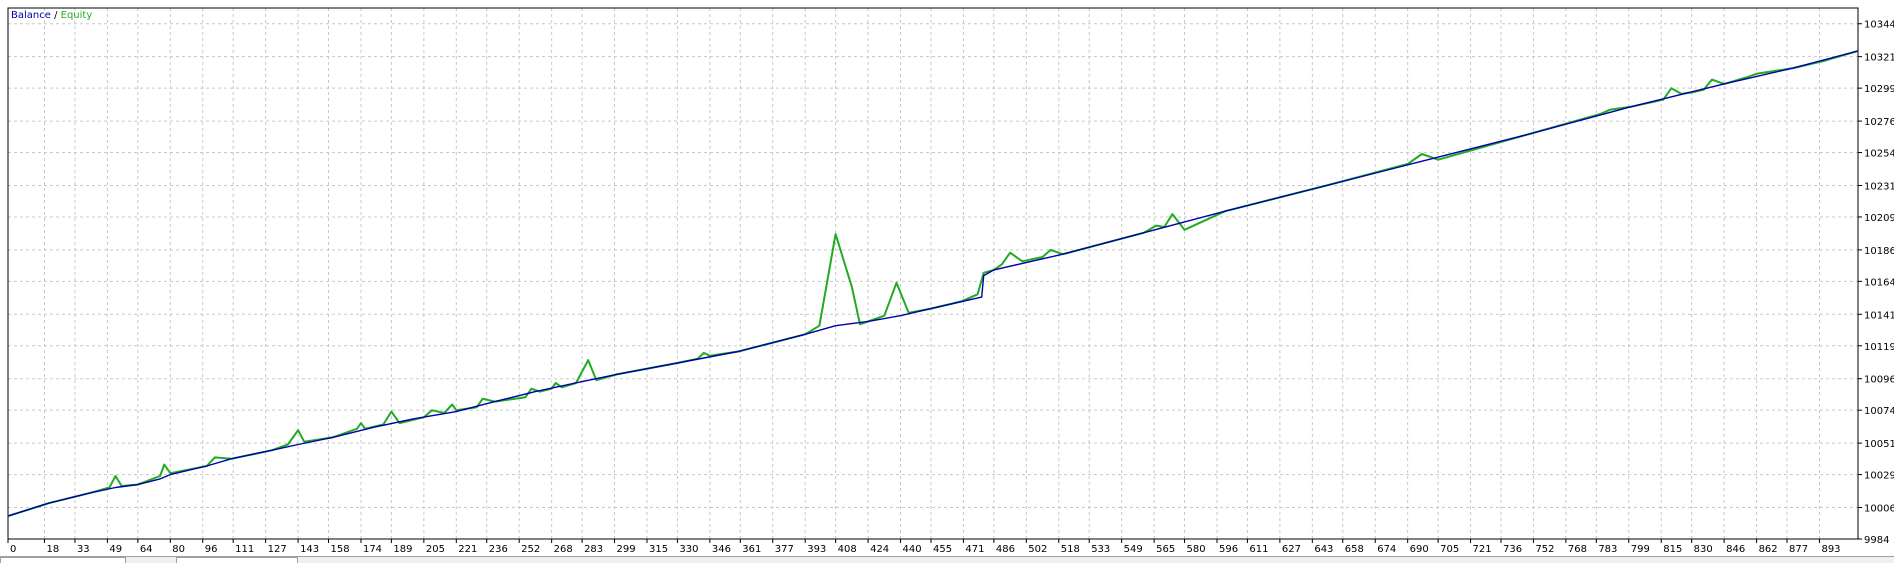 The width and height of the screenshot is (1894, 563). Describe the element at coordinates (1876, 540) in the screenshot. I see `y-tick-label: 9984` at that location.